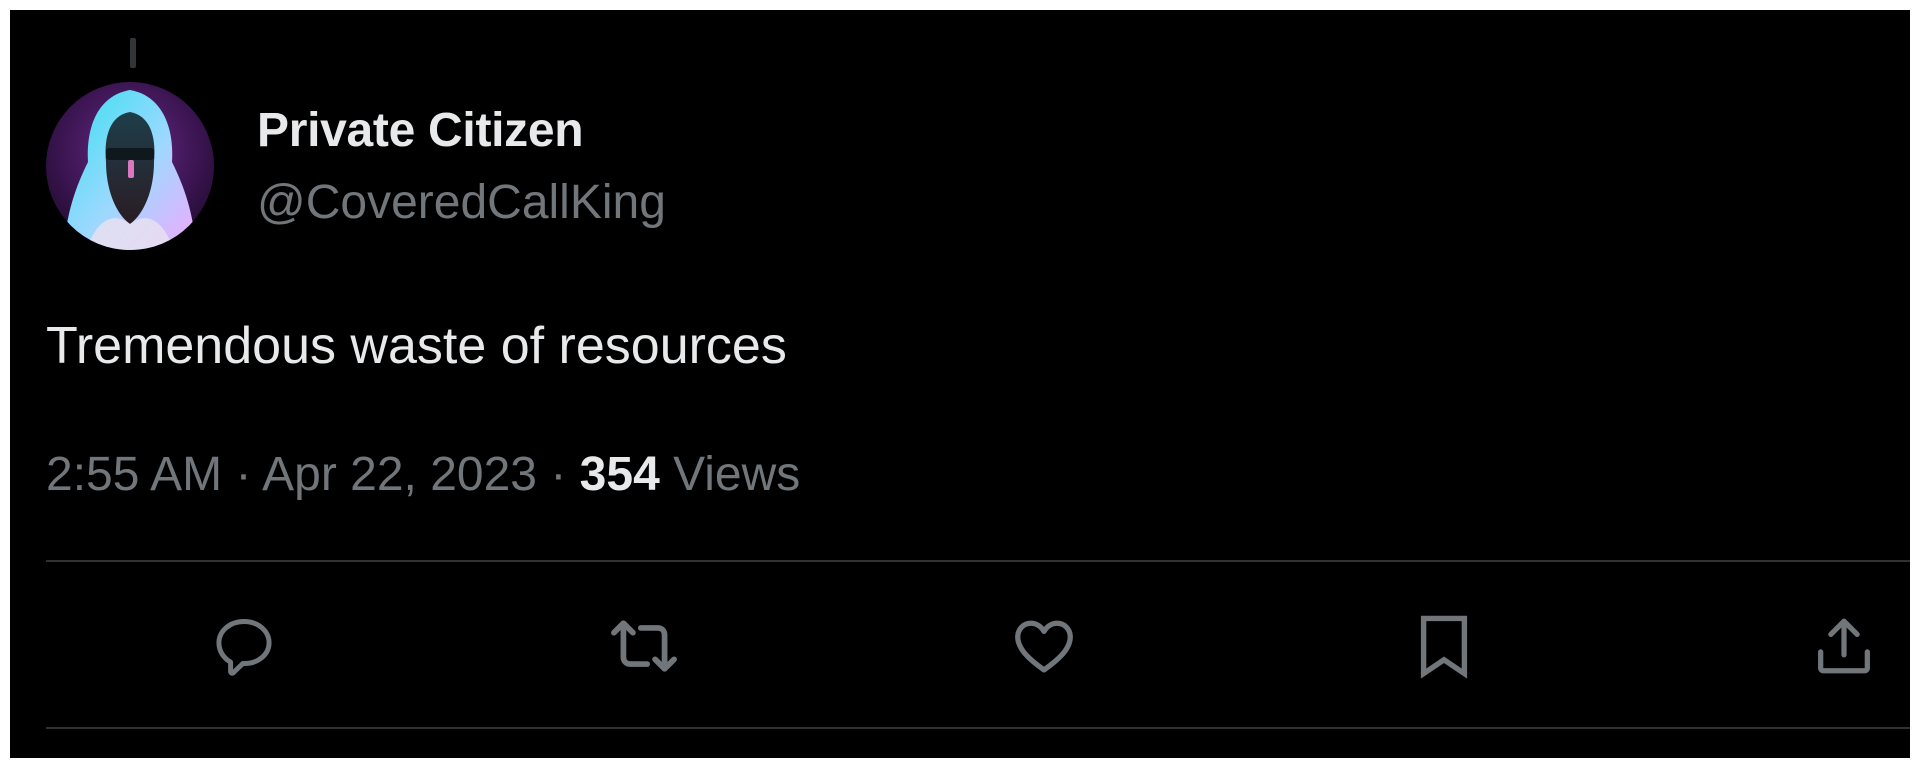  I want to click on bookmark-icon, so click(1444, 647).